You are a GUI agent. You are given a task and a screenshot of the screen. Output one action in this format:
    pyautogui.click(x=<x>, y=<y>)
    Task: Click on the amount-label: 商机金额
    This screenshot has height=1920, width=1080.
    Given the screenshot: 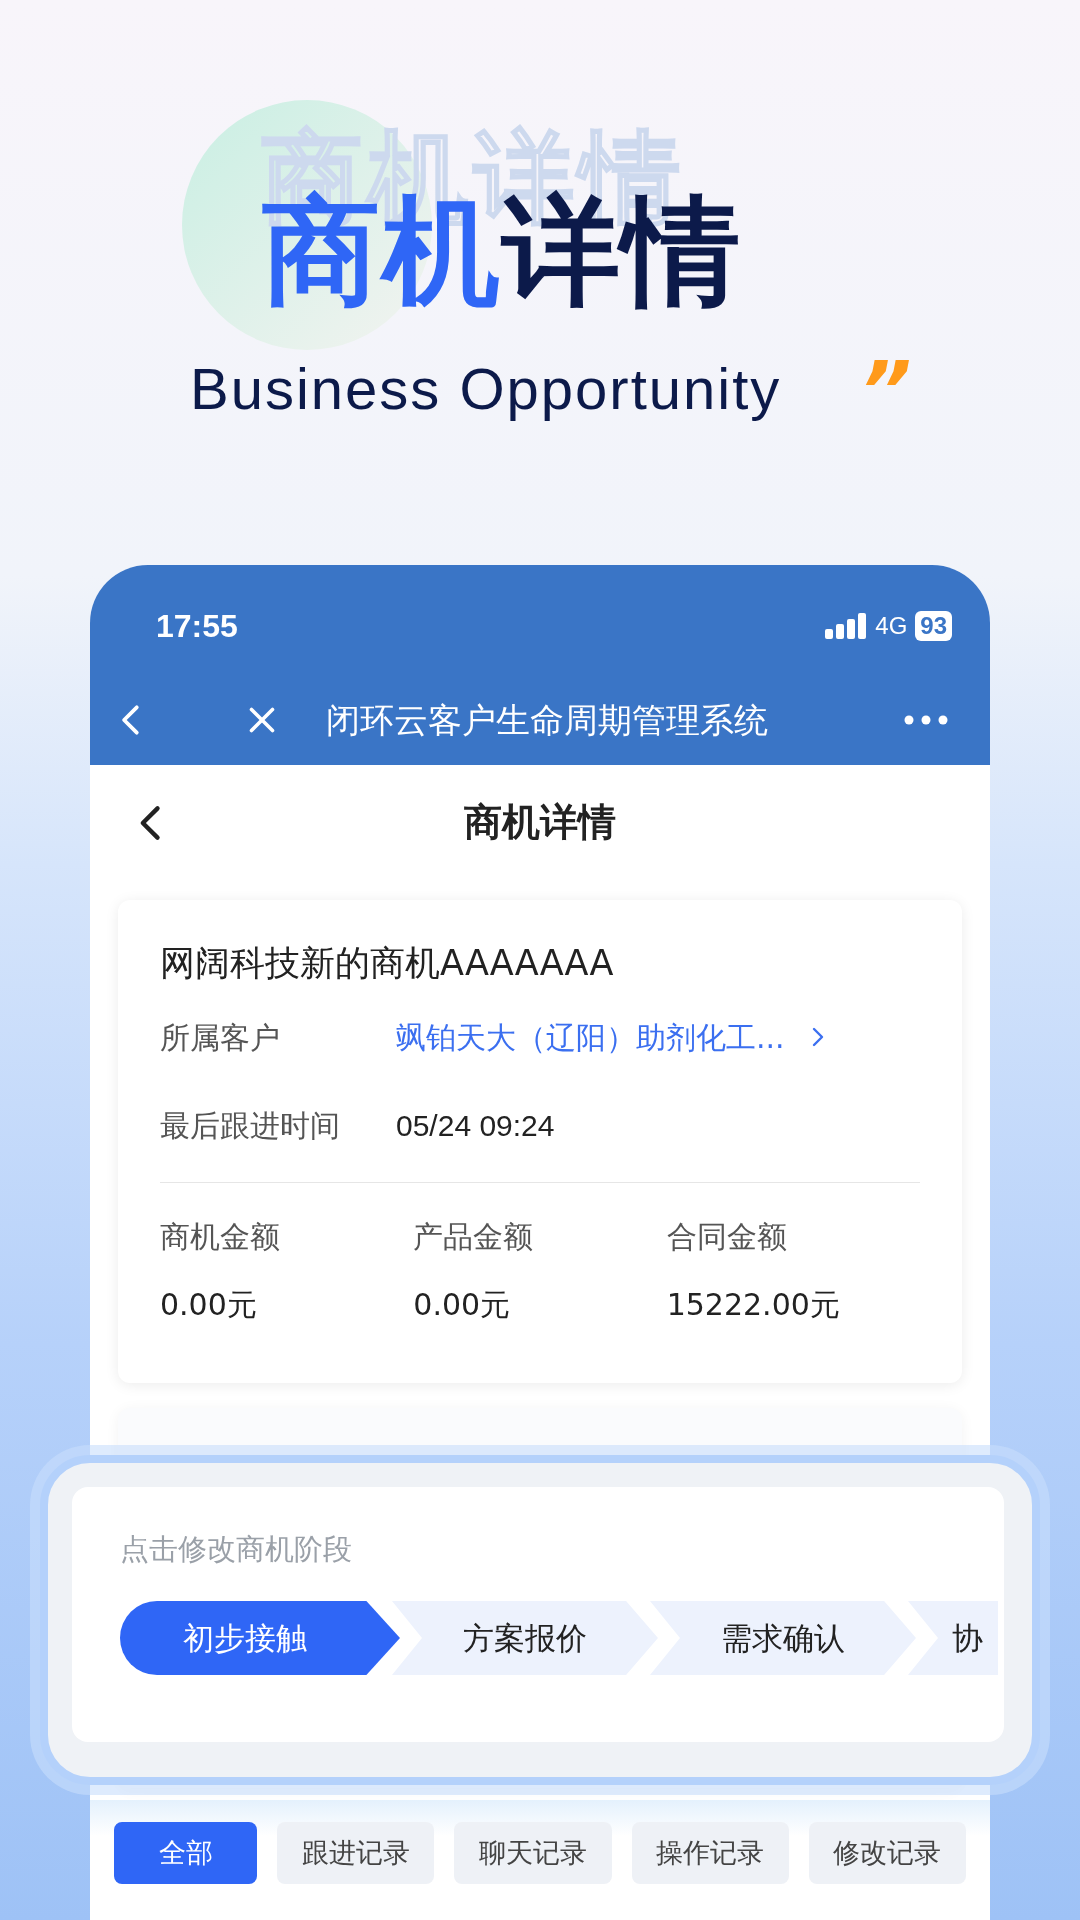 What is the action you would take?
    pyautogui.click(x=220, y=1237)
    